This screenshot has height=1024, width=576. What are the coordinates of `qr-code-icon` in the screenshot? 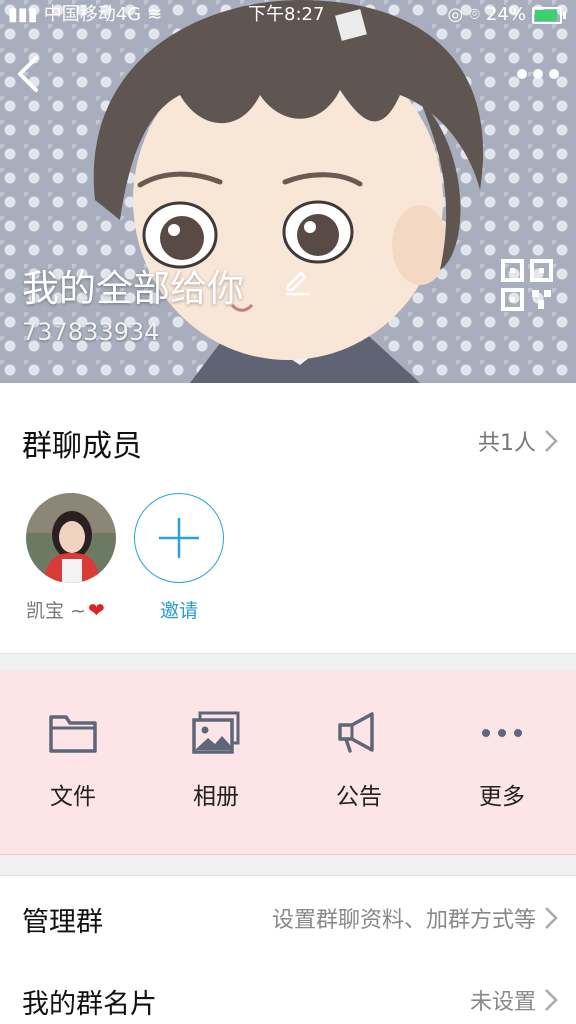 It's located at (527, 285).